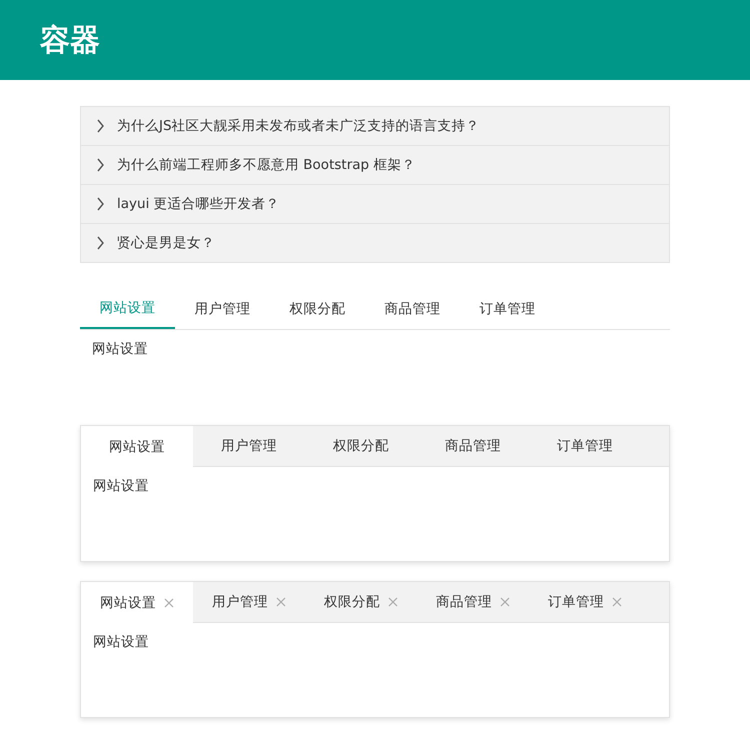 The height and width of the screenshot is (750, 750). What do you see at coordinates (375, 164) in the screenshot?
I see `collapse-item: 为什么前端工程师多不愿意用 Bootstrap 框架？` at bounding box center [375, 164].